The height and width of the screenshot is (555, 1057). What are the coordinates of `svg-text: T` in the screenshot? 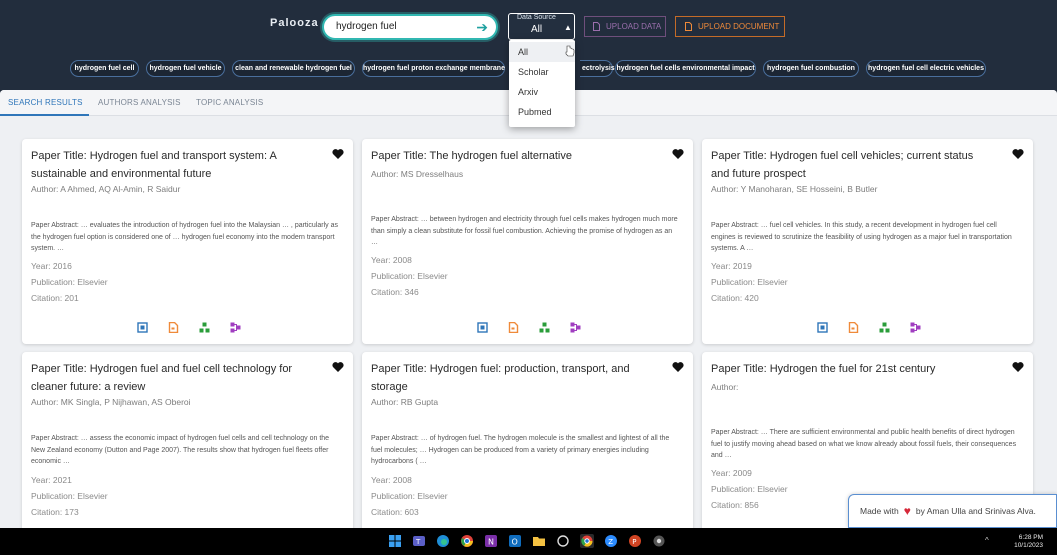 It's located at (418, 542).